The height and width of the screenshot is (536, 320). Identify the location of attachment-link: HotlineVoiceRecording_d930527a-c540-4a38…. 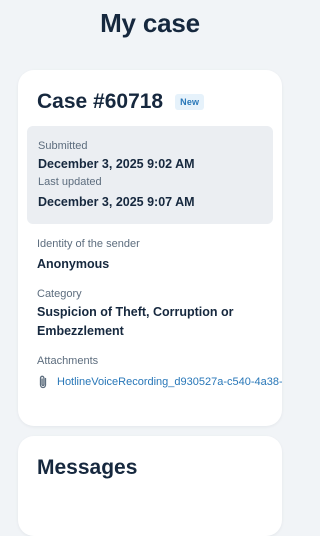
(169, 382).